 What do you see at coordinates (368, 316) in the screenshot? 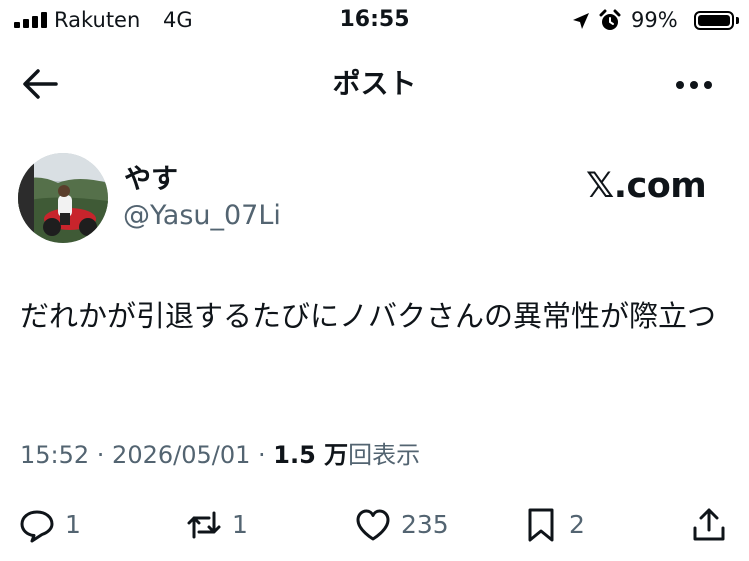
I see `post-text: だれかが引退するたびにノバクさんの異常性が際立つ` at bounding box center [368, 316].